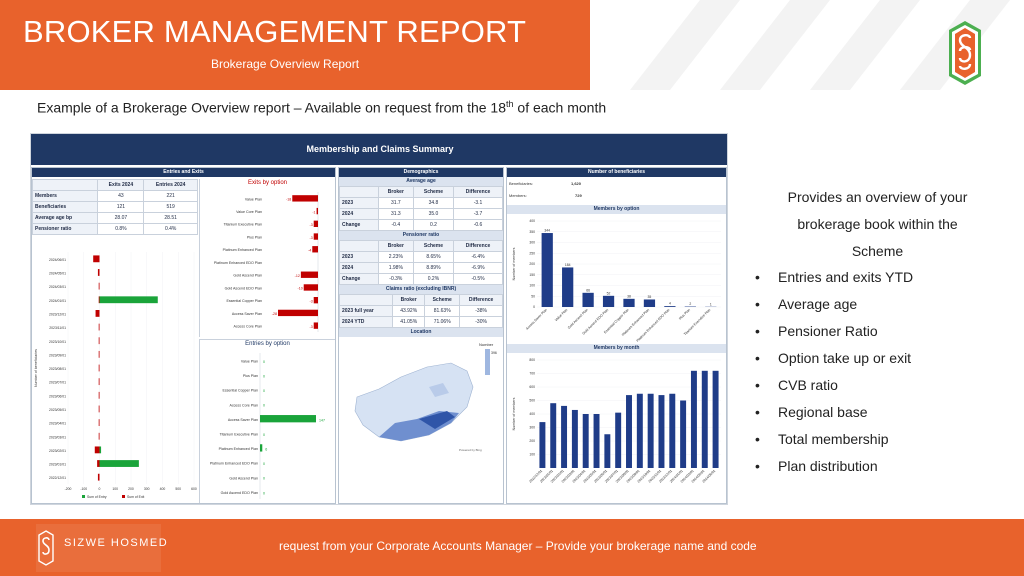 The width and height of the screenshot is (1024, 576). I want to click on claims-ratio-cell: 71.06%, so click(442, 322).